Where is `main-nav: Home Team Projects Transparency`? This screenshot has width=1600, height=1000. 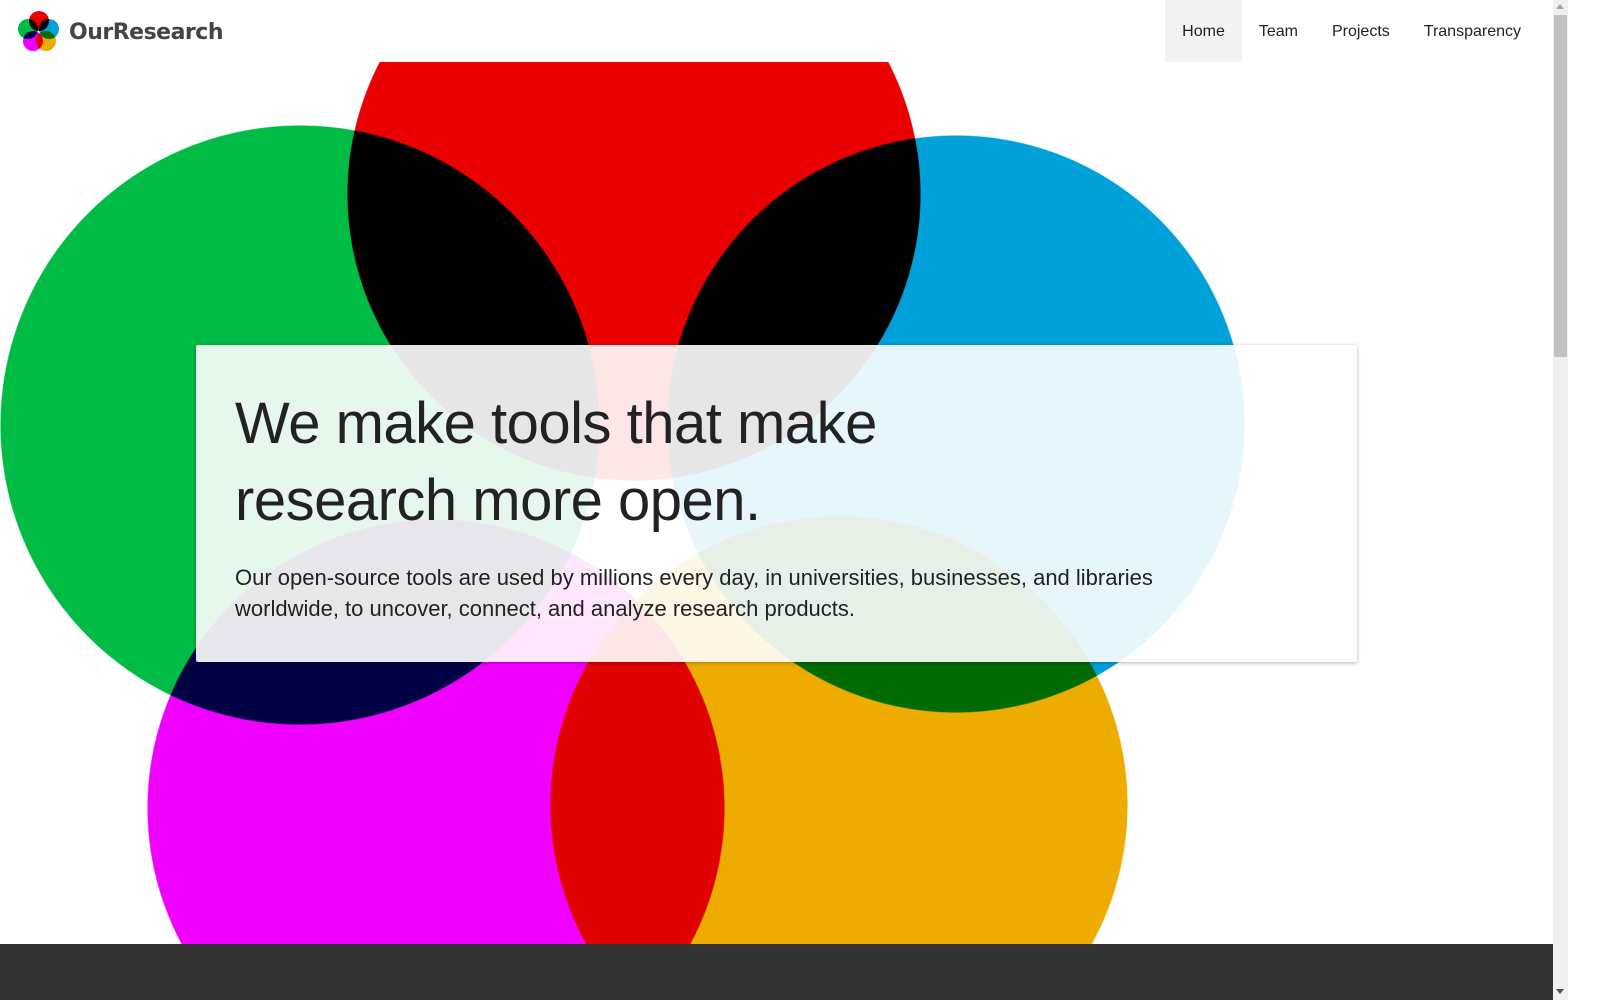 main-nav: Home Team Projects Transparency is located at coordinates (1351, 31).